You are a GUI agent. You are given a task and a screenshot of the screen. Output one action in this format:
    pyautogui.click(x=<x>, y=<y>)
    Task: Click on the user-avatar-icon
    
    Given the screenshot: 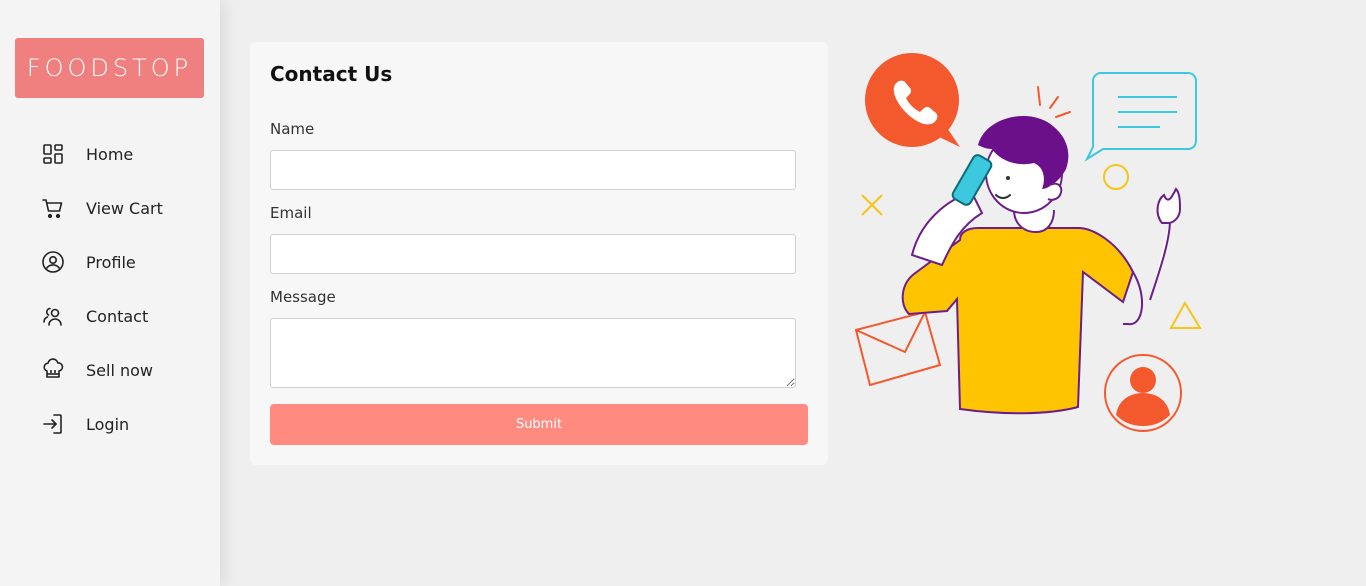 What is the action you would take?
    pyautogui.click(x=1143, y=393)
    